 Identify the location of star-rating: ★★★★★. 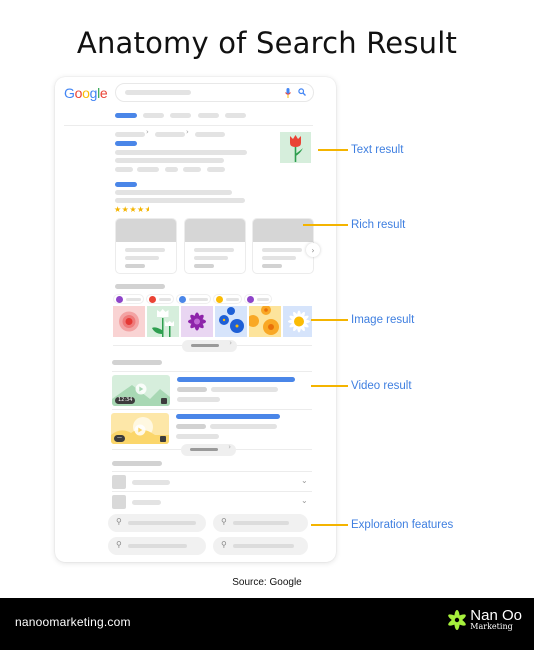
(131, 209).